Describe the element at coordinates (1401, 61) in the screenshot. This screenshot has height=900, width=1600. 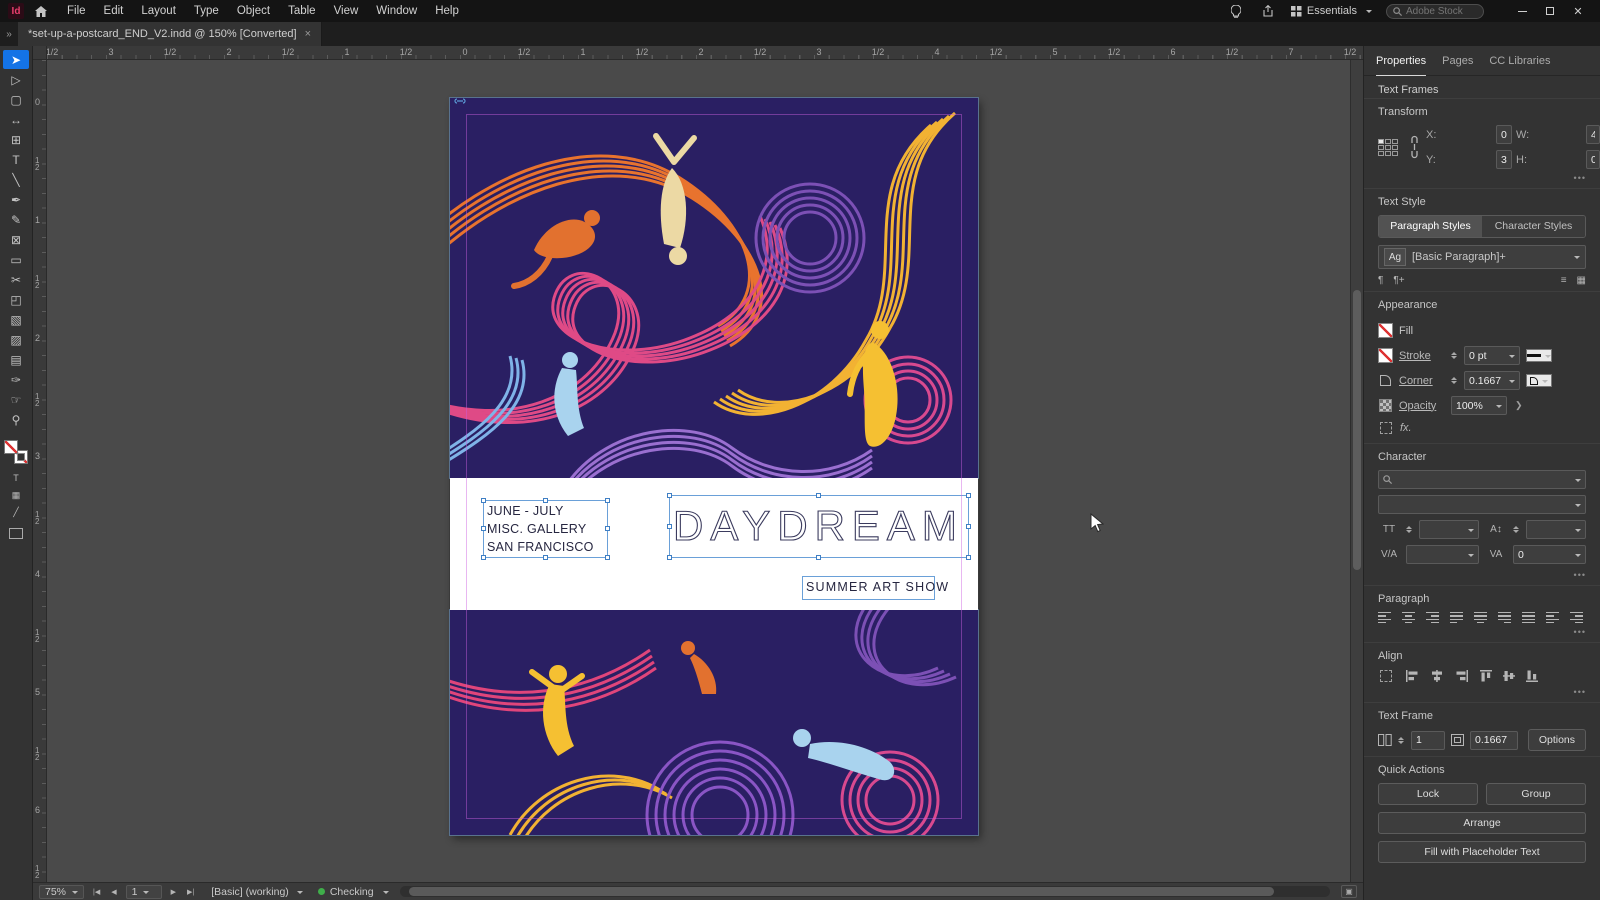
I see `panel-tab-properties: Properties` at that location.